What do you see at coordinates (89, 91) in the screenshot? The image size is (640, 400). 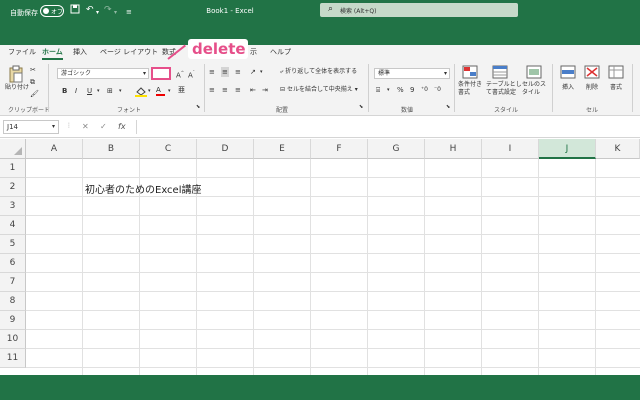 I see `underline-icon: U` at bounding box center [89, 91].